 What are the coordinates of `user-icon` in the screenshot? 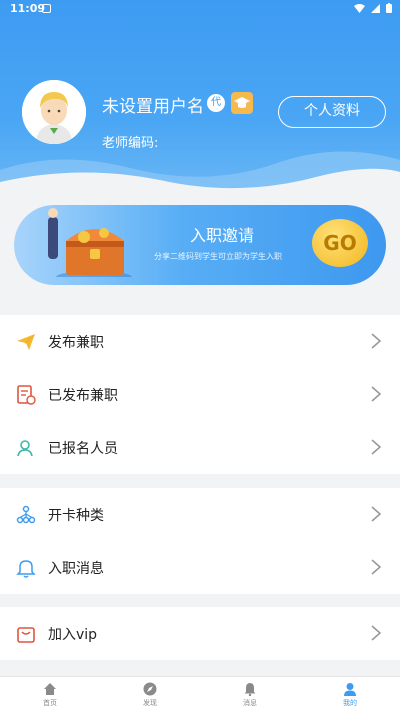 It's located at (350, 689).